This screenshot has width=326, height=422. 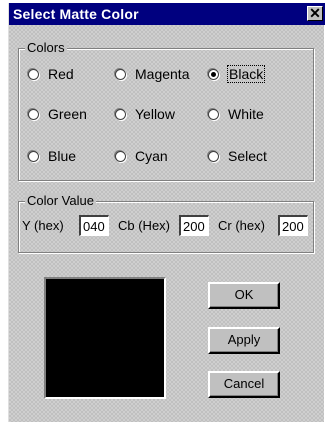 I want to click on cr-hex-input, so click(x=293, y=225).